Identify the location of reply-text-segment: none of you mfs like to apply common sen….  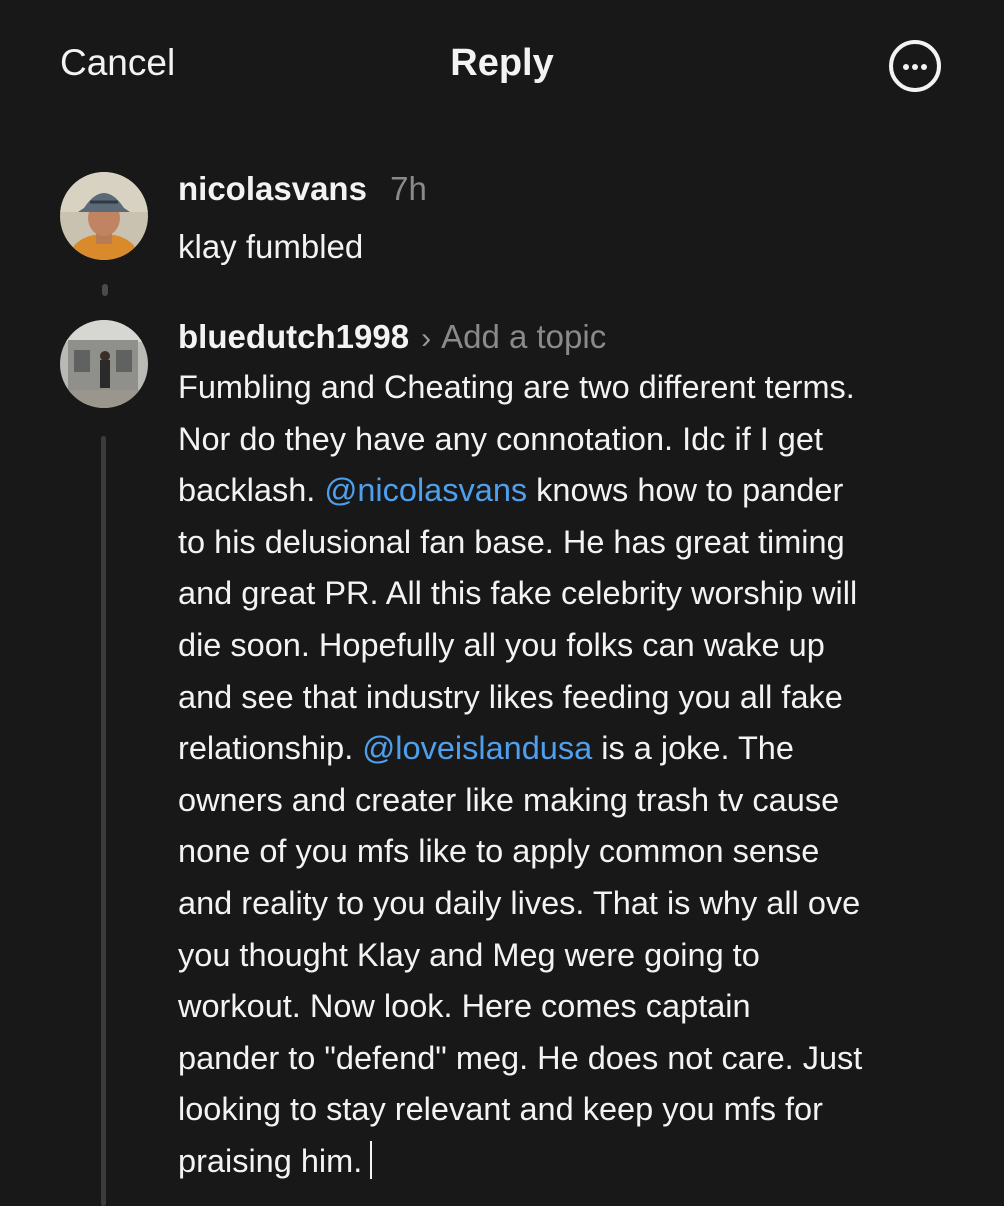
(499, 851).